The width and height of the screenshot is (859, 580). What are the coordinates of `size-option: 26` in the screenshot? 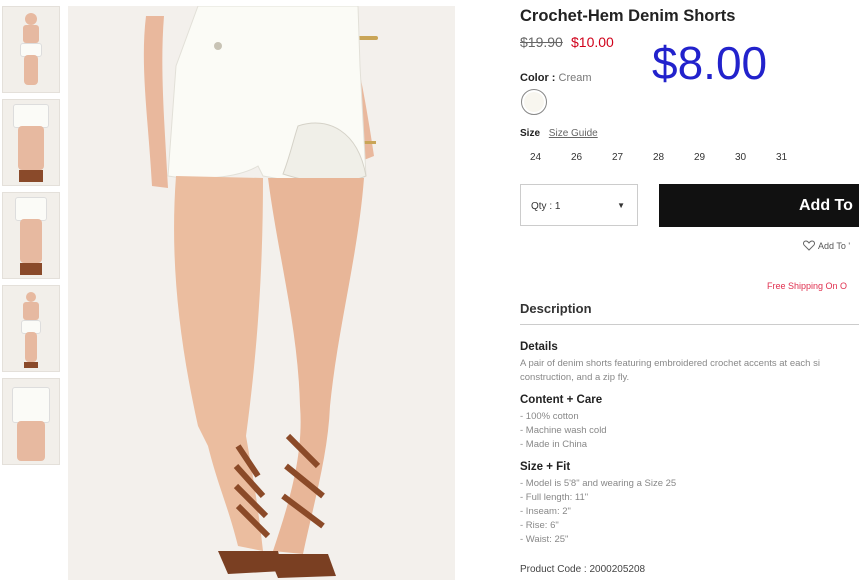 It's located at (581, 157).